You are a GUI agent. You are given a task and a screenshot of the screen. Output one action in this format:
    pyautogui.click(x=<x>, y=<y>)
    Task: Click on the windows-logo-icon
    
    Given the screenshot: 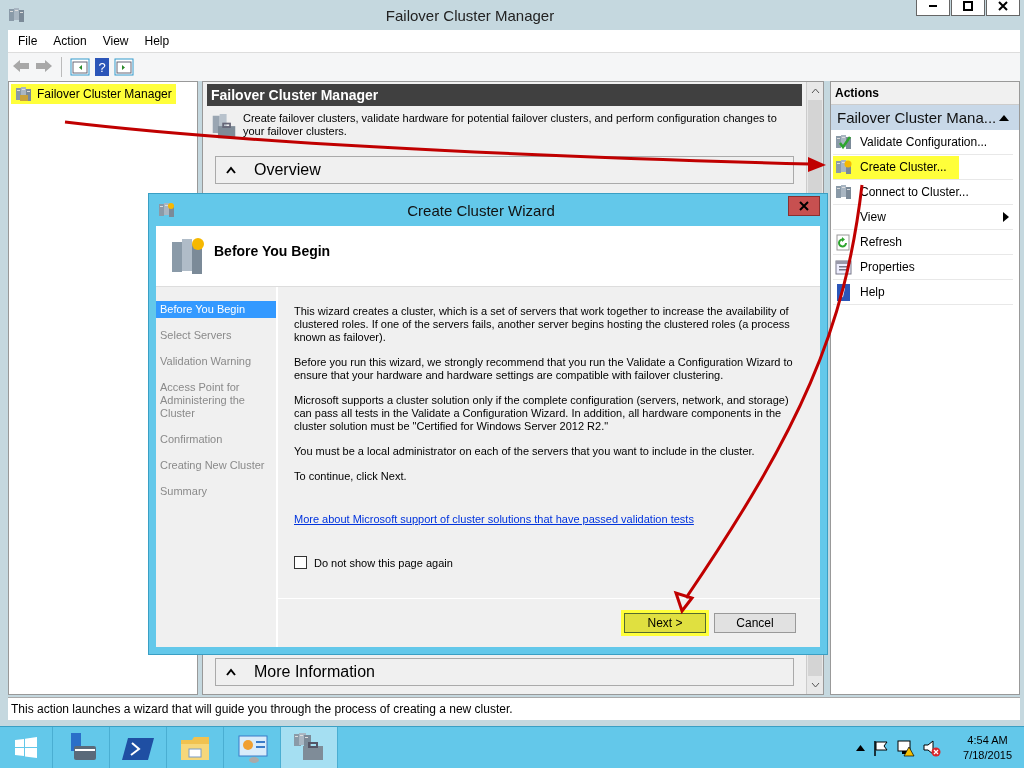 What is the action you would take?
    pyautogui.click(x=26, y=747)
    